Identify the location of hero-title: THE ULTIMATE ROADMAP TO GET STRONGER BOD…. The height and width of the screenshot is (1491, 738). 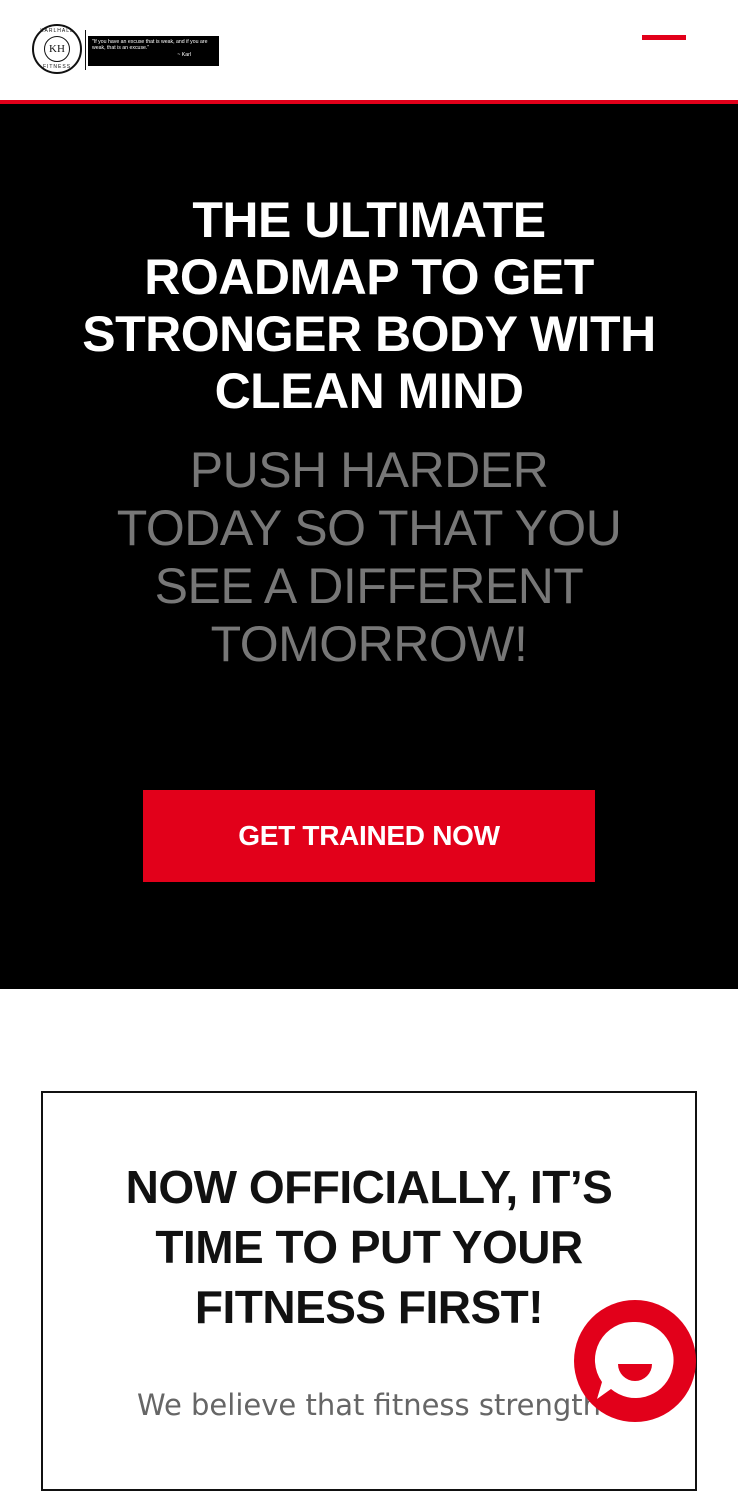
(369, 305).